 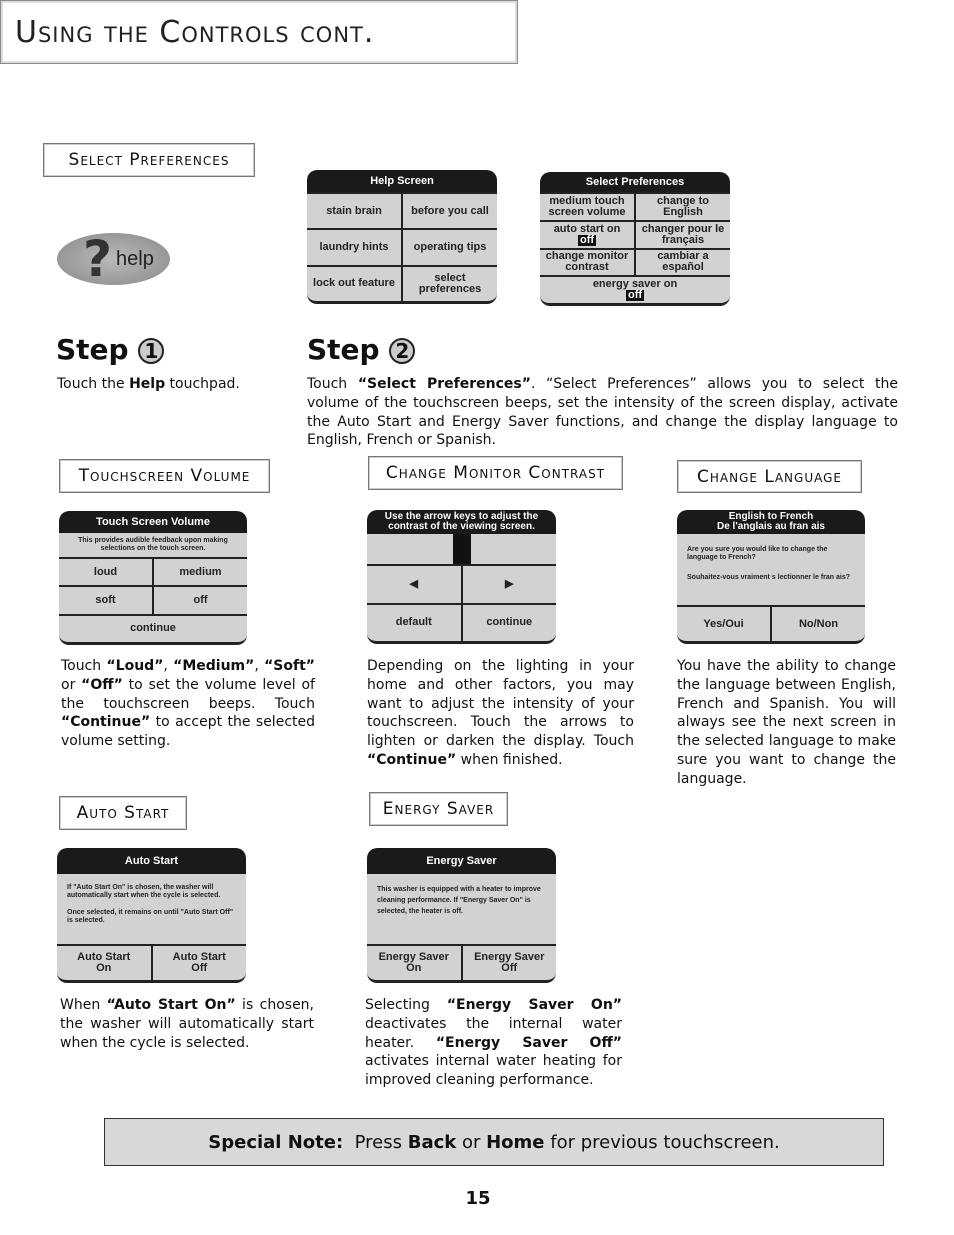 What do you see at coordinates (683, 207) in the screenshot?
I see `english-button: change to English` at bounding box center [683, 207].